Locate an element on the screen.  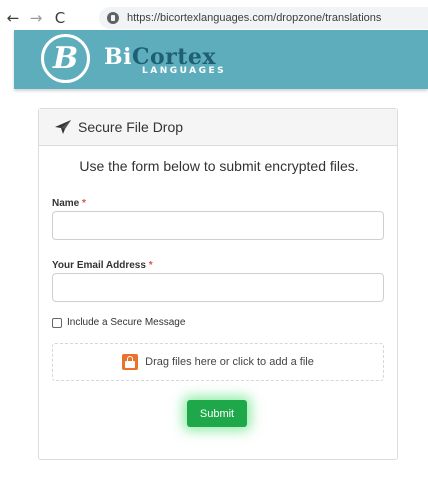
upload-lock-icon is located at coordinates (130, 362).